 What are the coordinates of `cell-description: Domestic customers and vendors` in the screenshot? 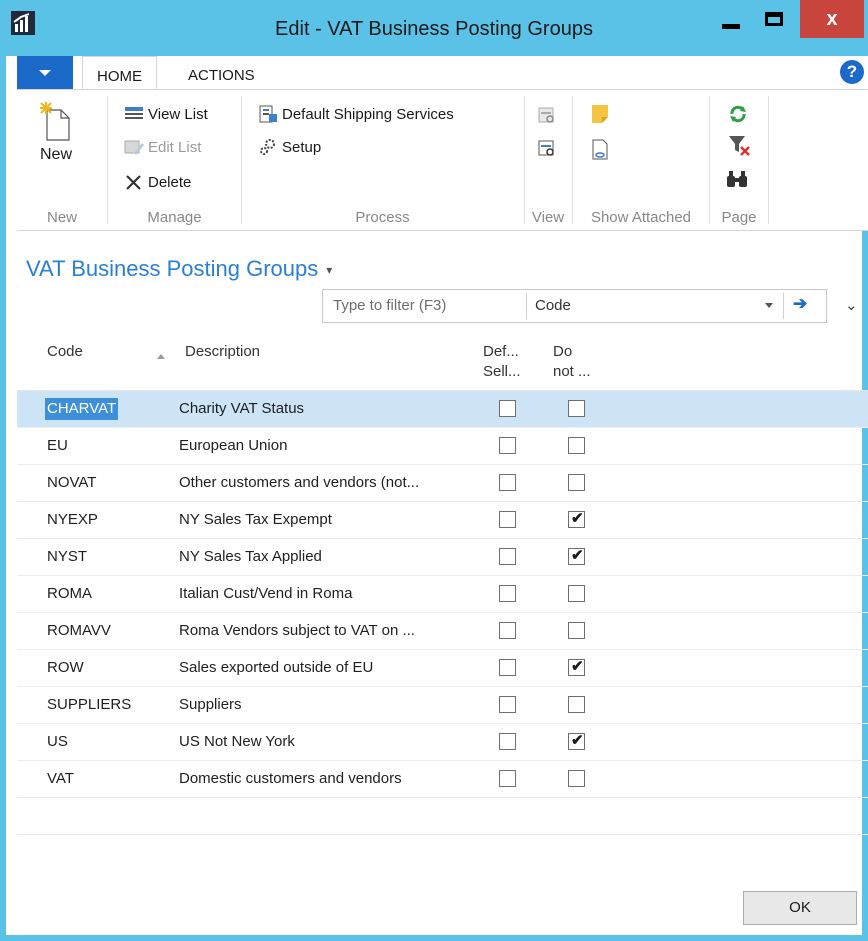 It's located at (290, 779).